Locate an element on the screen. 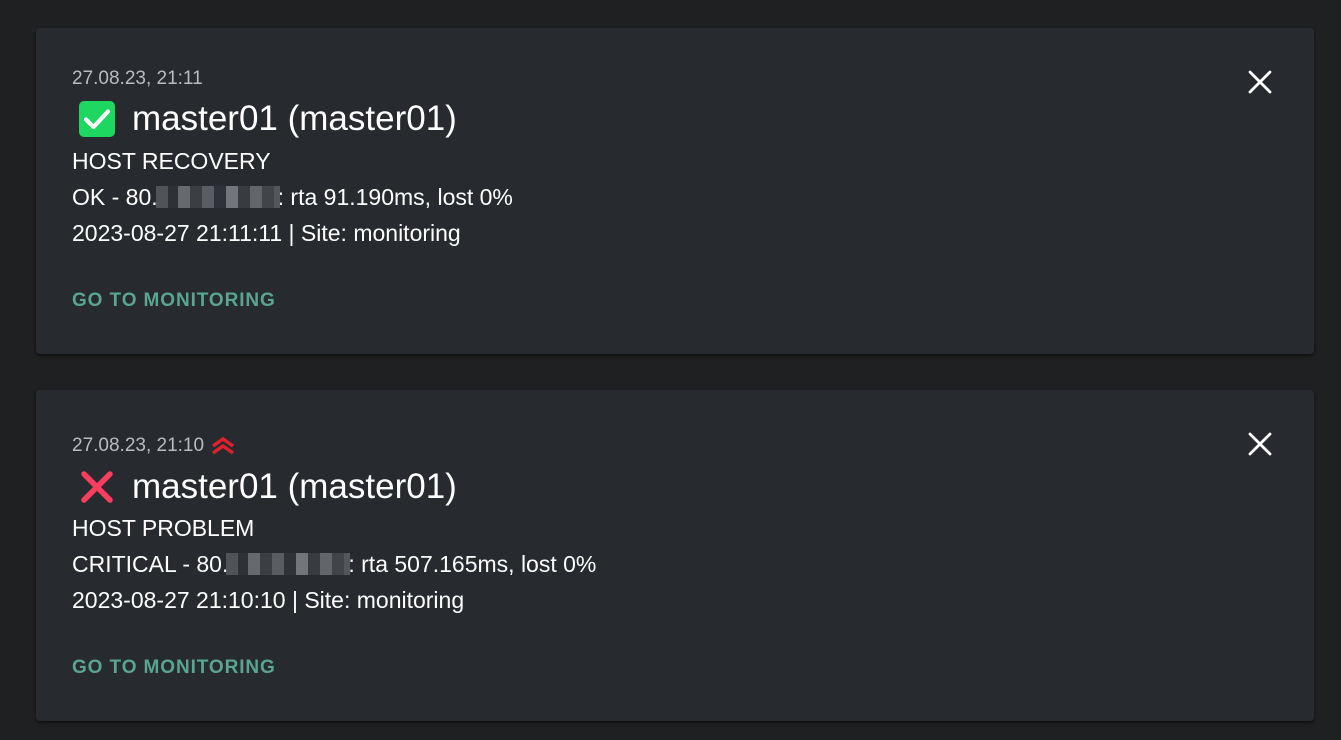  timestamp-text: 27.08.23, 21:11 is located at coordinates (137, 78).